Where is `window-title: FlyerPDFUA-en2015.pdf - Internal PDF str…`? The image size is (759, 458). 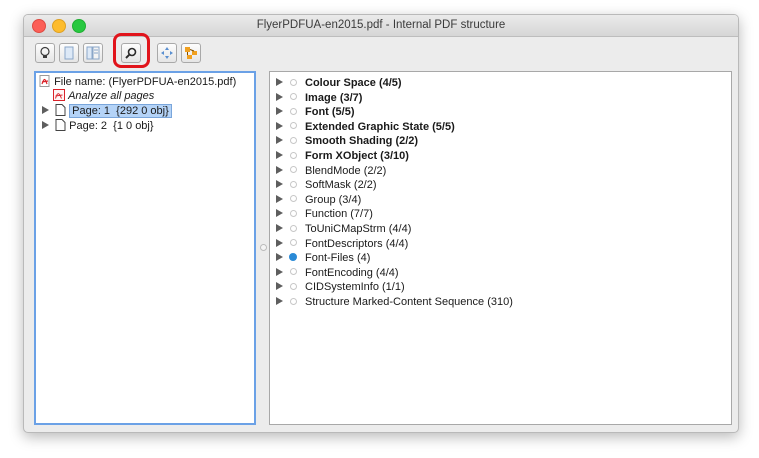
window-title: FlyerPDFUA-en2015.pdf - Internal PDF str… is located at coordinates (381, 25).